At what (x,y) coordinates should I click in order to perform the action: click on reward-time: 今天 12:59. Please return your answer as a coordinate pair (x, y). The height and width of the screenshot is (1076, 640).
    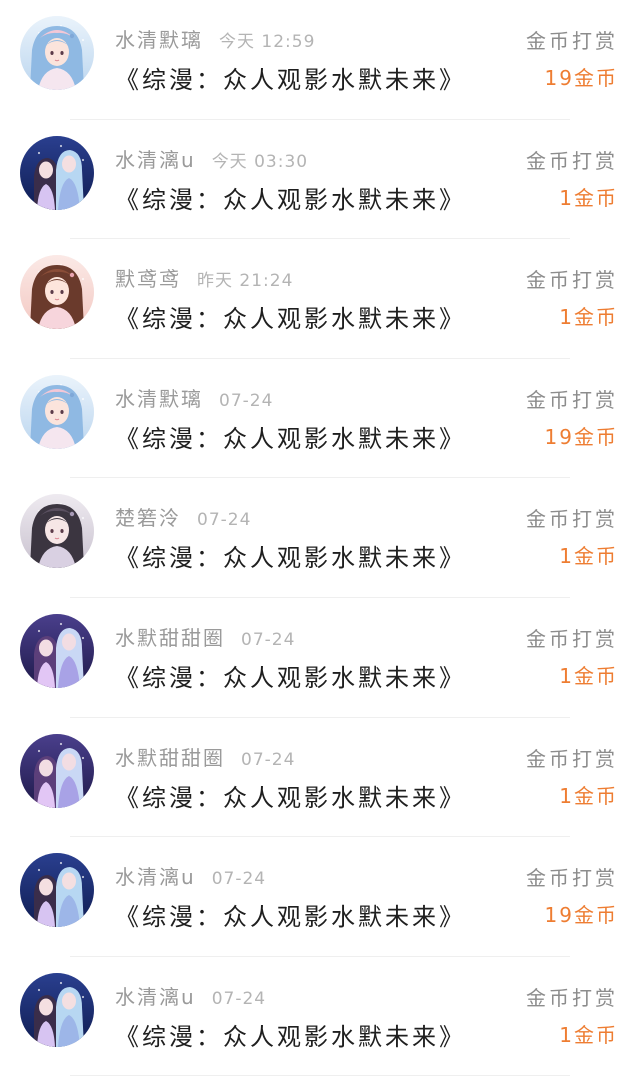
    Looking at the image, I should click on (267, 42).